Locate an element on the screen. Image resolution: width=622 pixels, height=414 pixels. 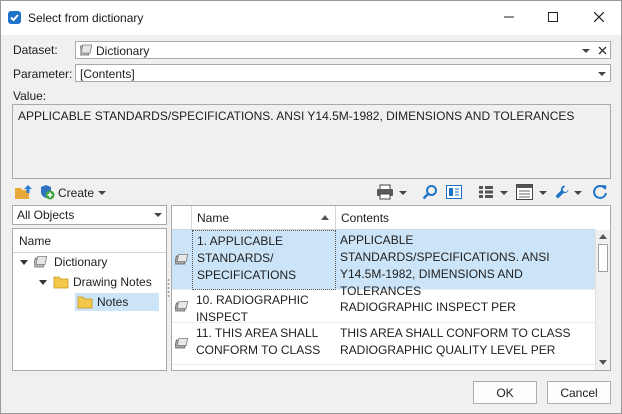
row-name-cell: 11. THIS AREA SHALL CONFORM TO CLASS is located at coordinates (258, 341).